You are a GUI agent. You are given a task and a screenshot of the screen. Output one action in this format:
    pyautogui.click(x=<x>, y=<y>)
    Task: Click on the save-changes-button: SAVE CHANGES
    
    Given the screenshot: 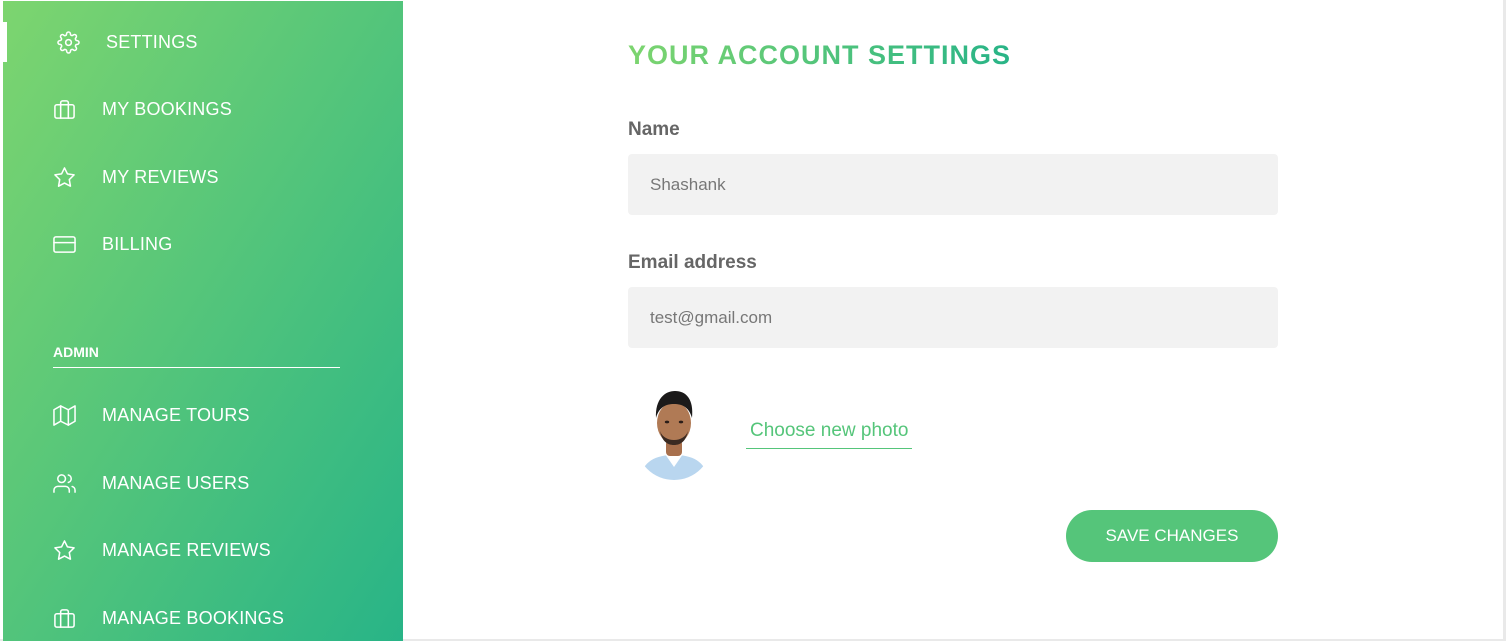 What is the action you would take?
    pyautogui.click(x=1172, y=536)
    